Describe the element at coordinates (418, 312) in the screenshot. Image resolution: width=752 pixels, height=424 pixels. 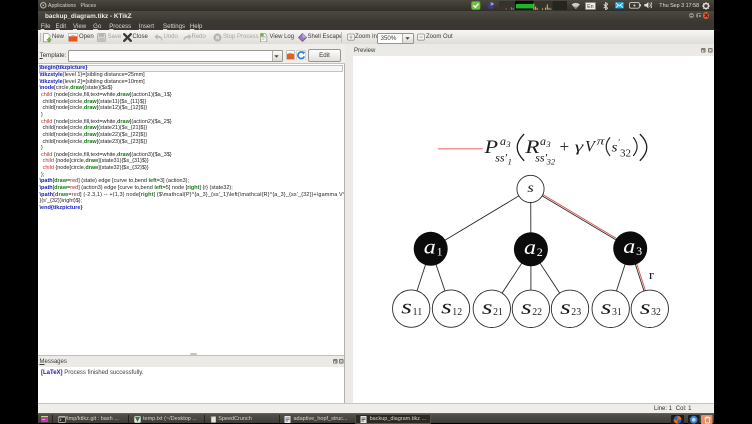
I see `svg-text: 11` at that location.